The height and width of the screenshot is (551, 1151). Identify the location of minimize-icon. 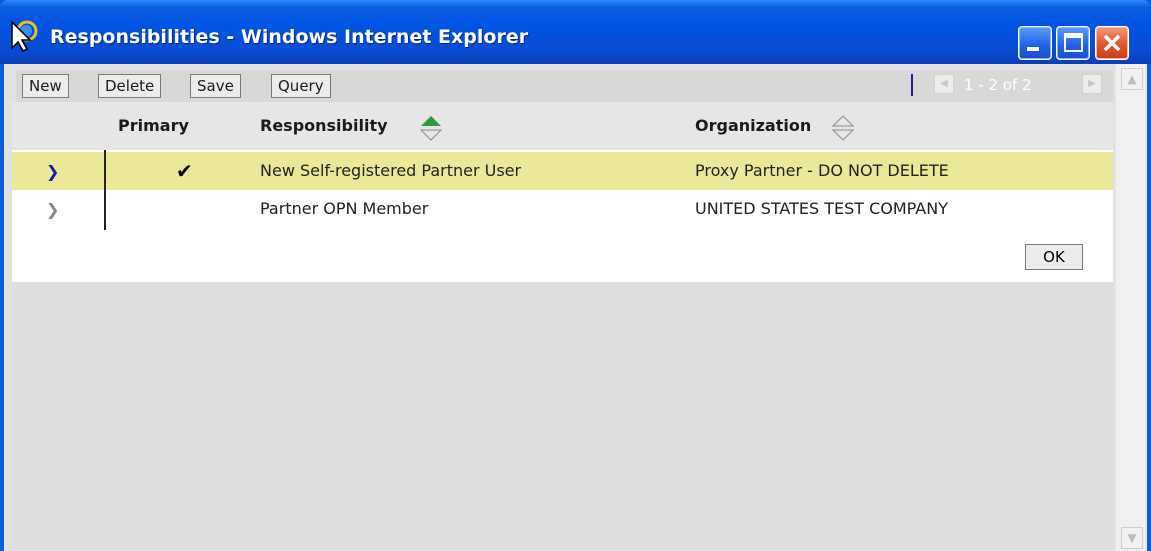
(1033, 49).